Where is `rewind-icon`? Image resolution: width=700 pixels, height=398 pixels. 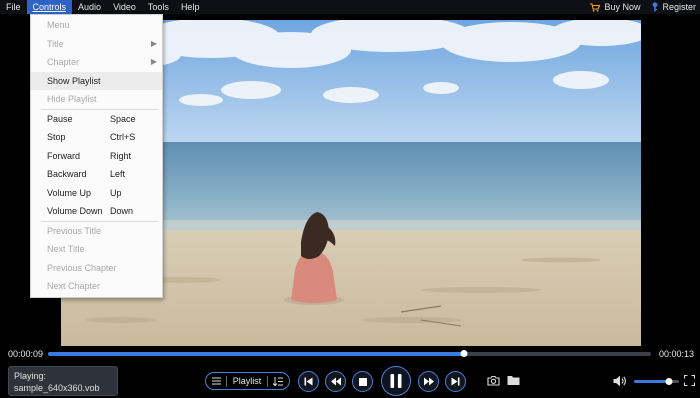
rewind-icon is located at coordinates (335, 381).